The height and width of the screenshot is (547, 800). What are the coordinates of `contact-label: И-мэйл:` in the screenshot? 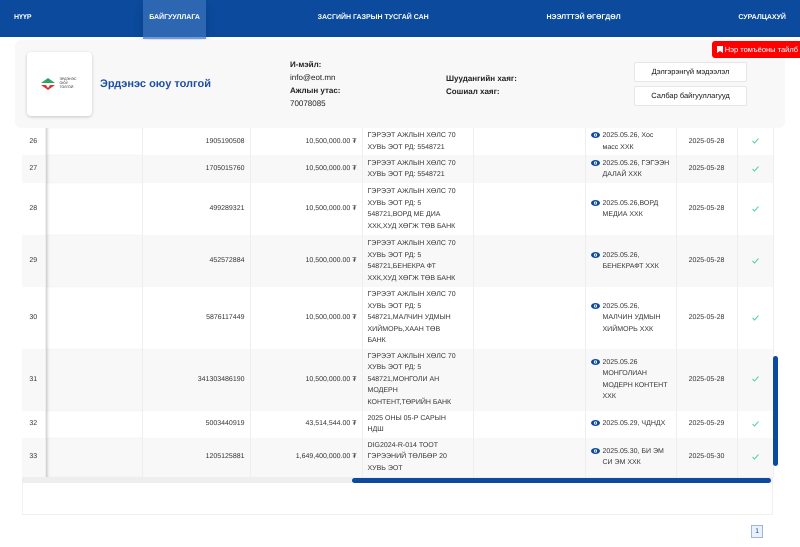 It's located at (306, 65).